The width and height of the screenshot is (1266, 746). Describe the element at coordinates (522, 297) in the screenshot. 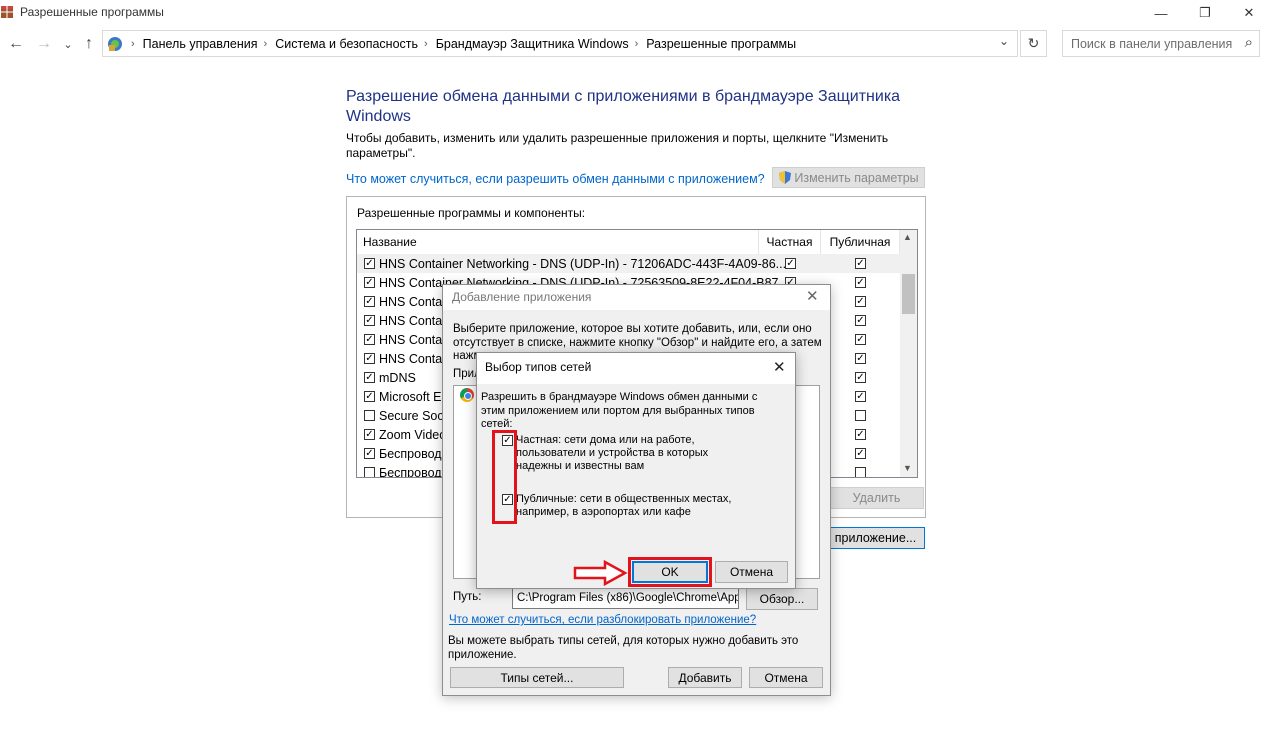

I see `add-app-dialog-title: Добавление приложения` at that location.